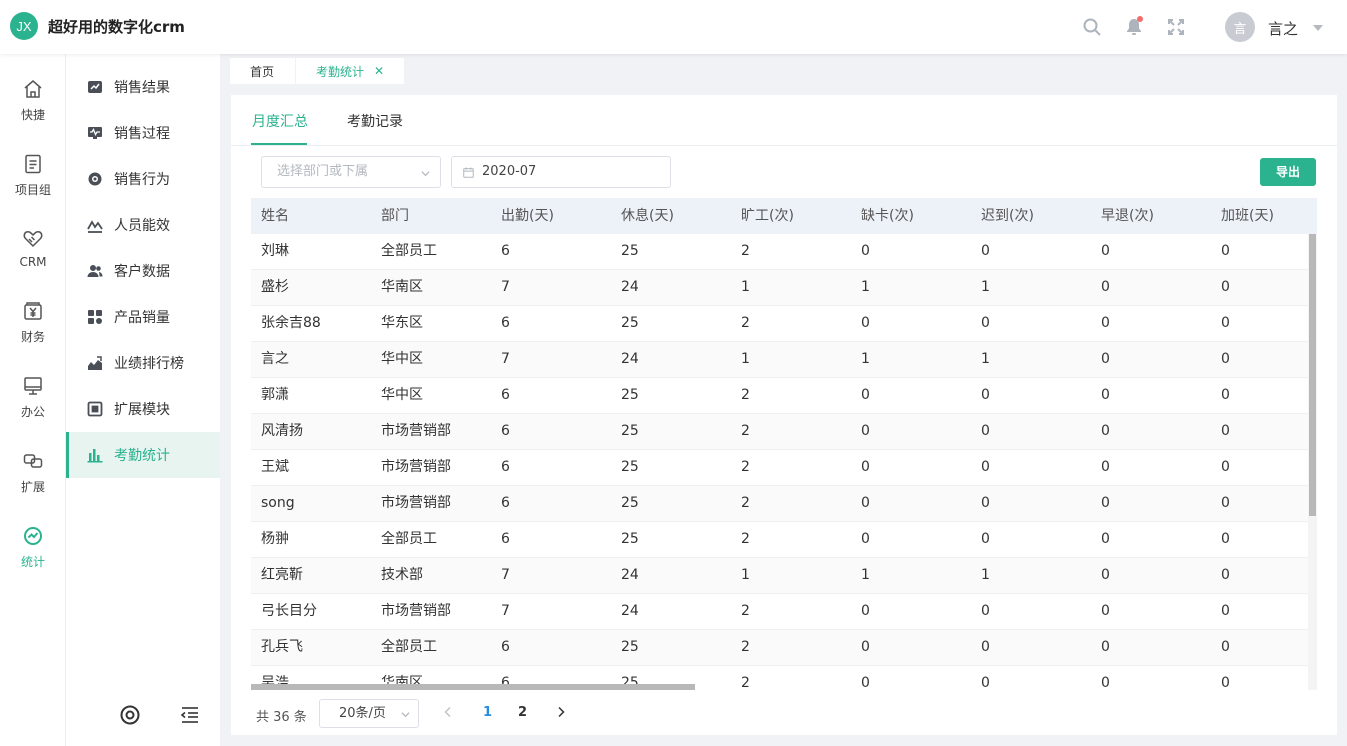 This screenshot has height=746, width=1347. I want to click on column-header: 旷工(次), so click(767, 216).